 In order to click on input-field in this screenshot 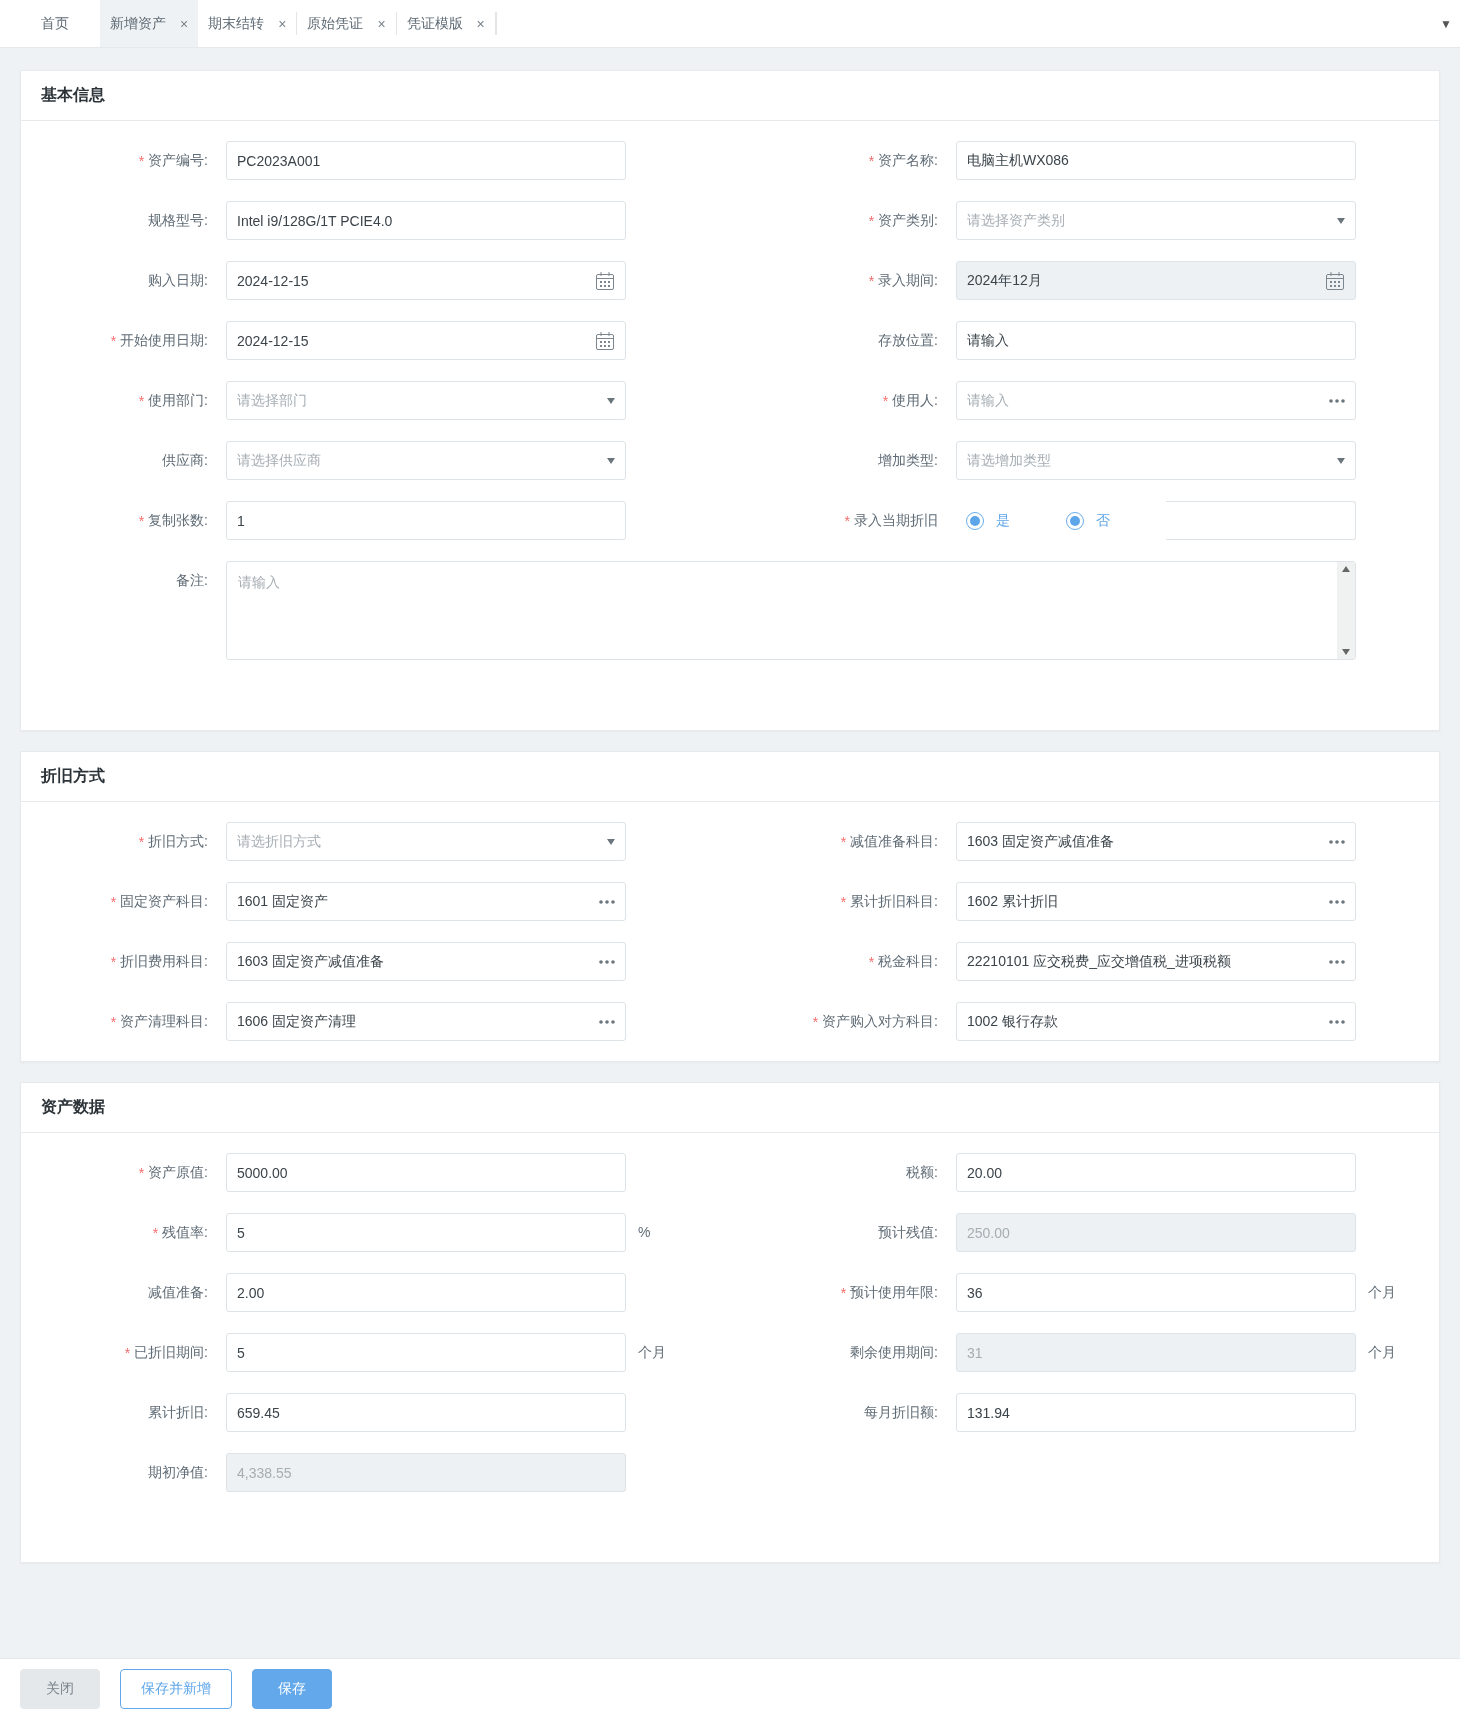, I will do `click(1261, 520)`.